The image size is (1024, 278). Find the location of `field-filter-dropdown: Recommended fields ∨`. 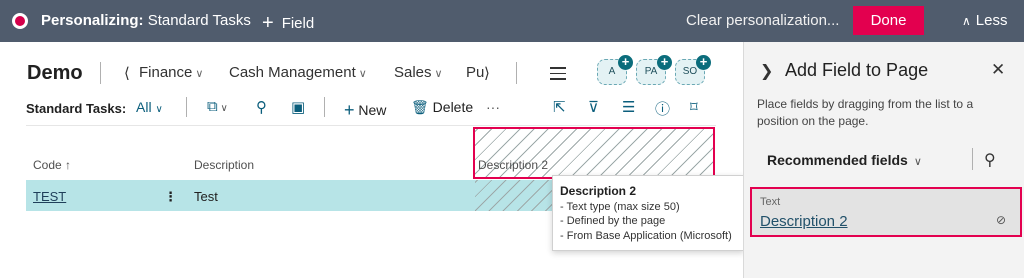

field-filter-dropdown: Recommended fields ∨ is located at coordinates (844, 160).